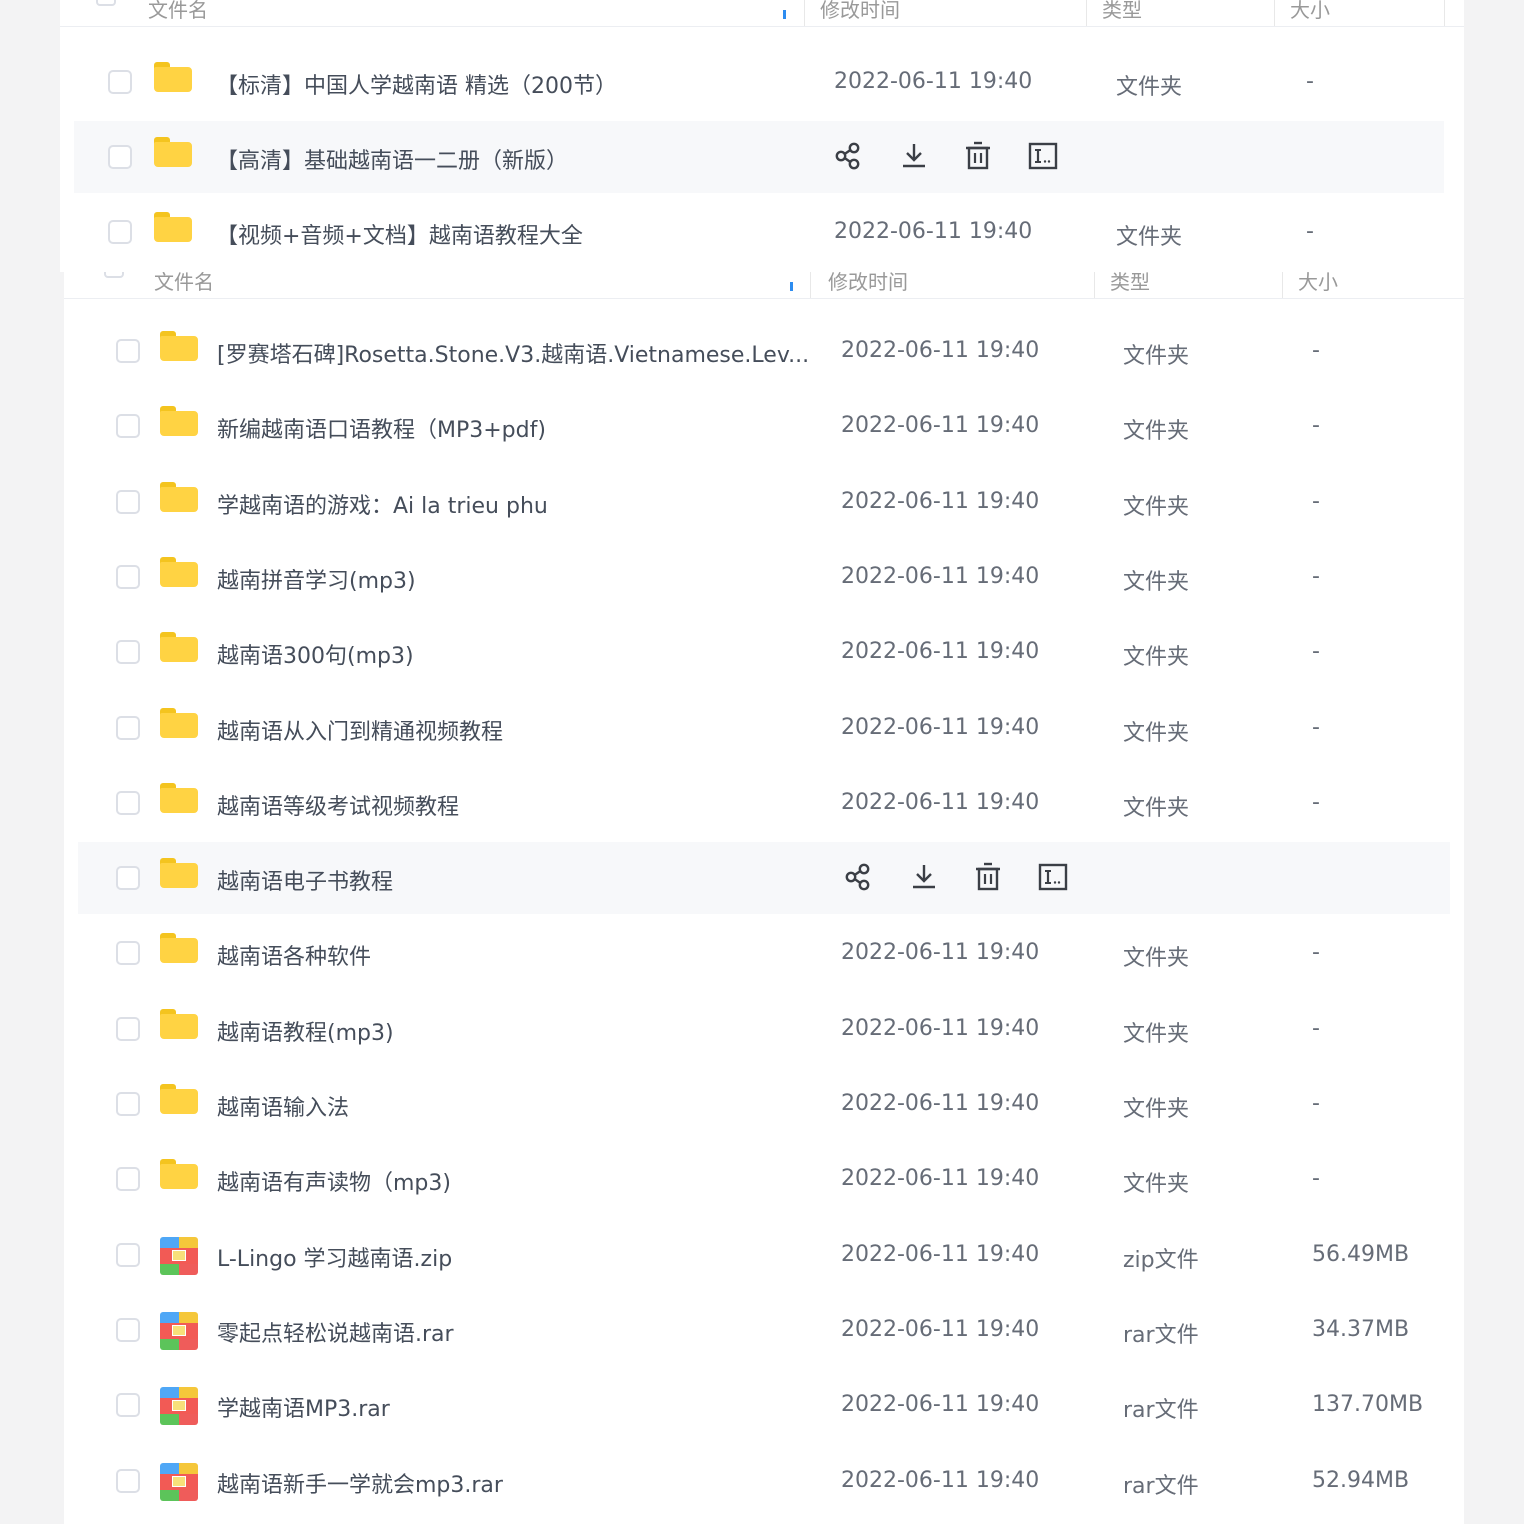 The height and width of the screenshot is (1524, 1524). I want to click on file-name: 学越南语的游戏：Ai la trieu phu, so click(382, 504).